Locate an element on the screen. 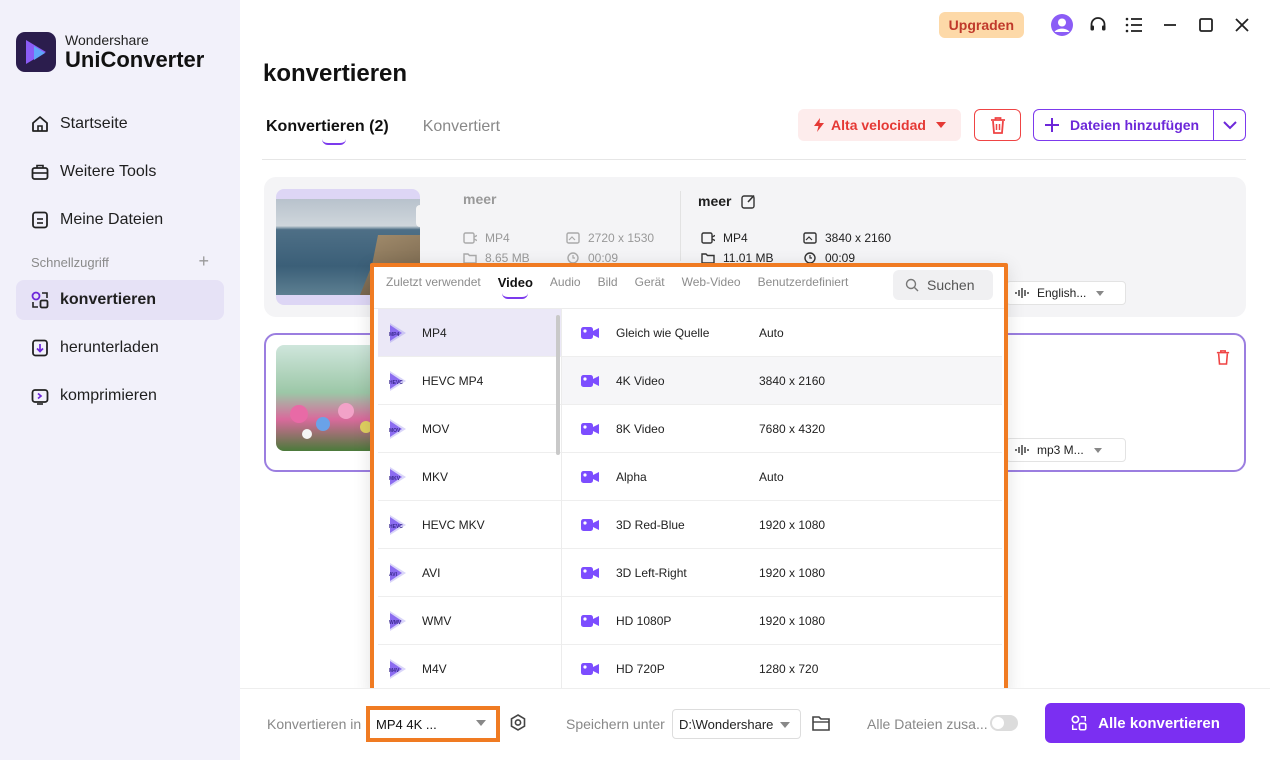  tab-zuletzt-verwendet: Zuletzt verwendet is located at coordinates (433, 282).